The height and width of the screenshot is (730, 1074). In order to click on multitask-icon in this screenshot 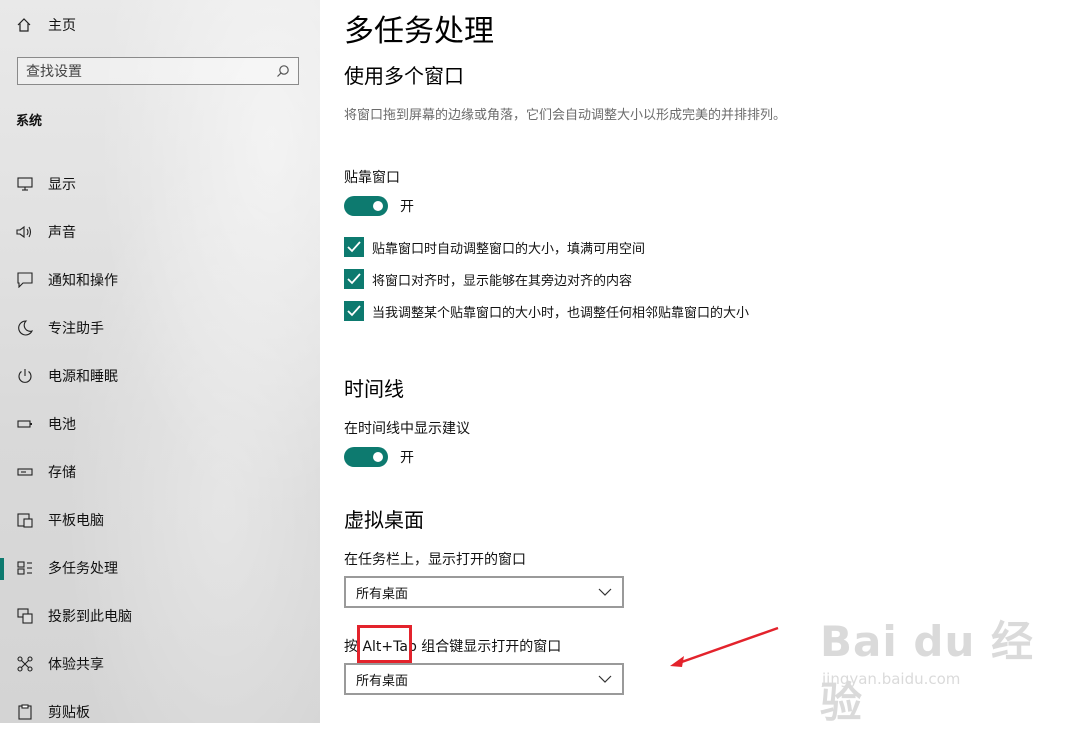, I will do `click(25, 568)`.